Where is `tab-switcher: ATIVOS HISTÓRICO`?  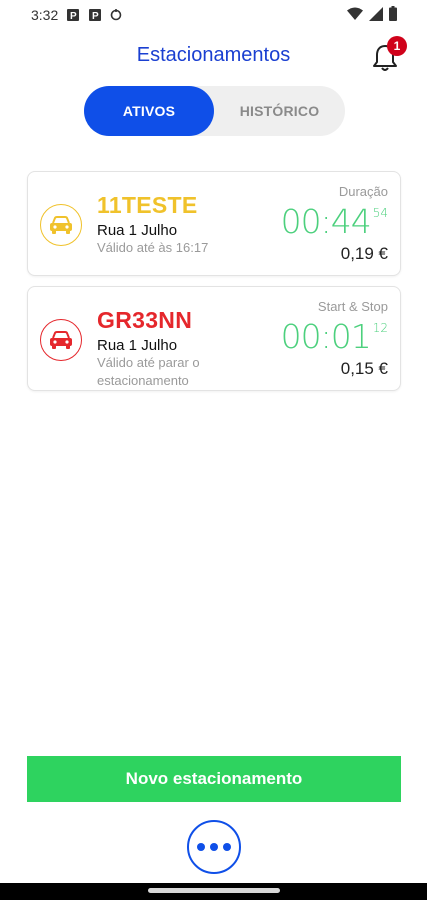
tab-switcher: ATIVOS HISTÓRICO is located at coordinates (214, 111).